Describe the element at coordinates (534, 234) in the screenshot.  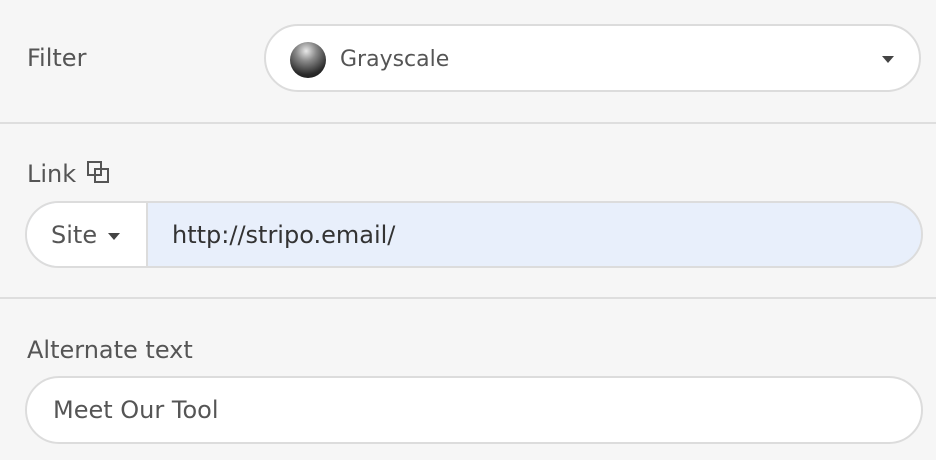
I see `link-url-input` at that location.